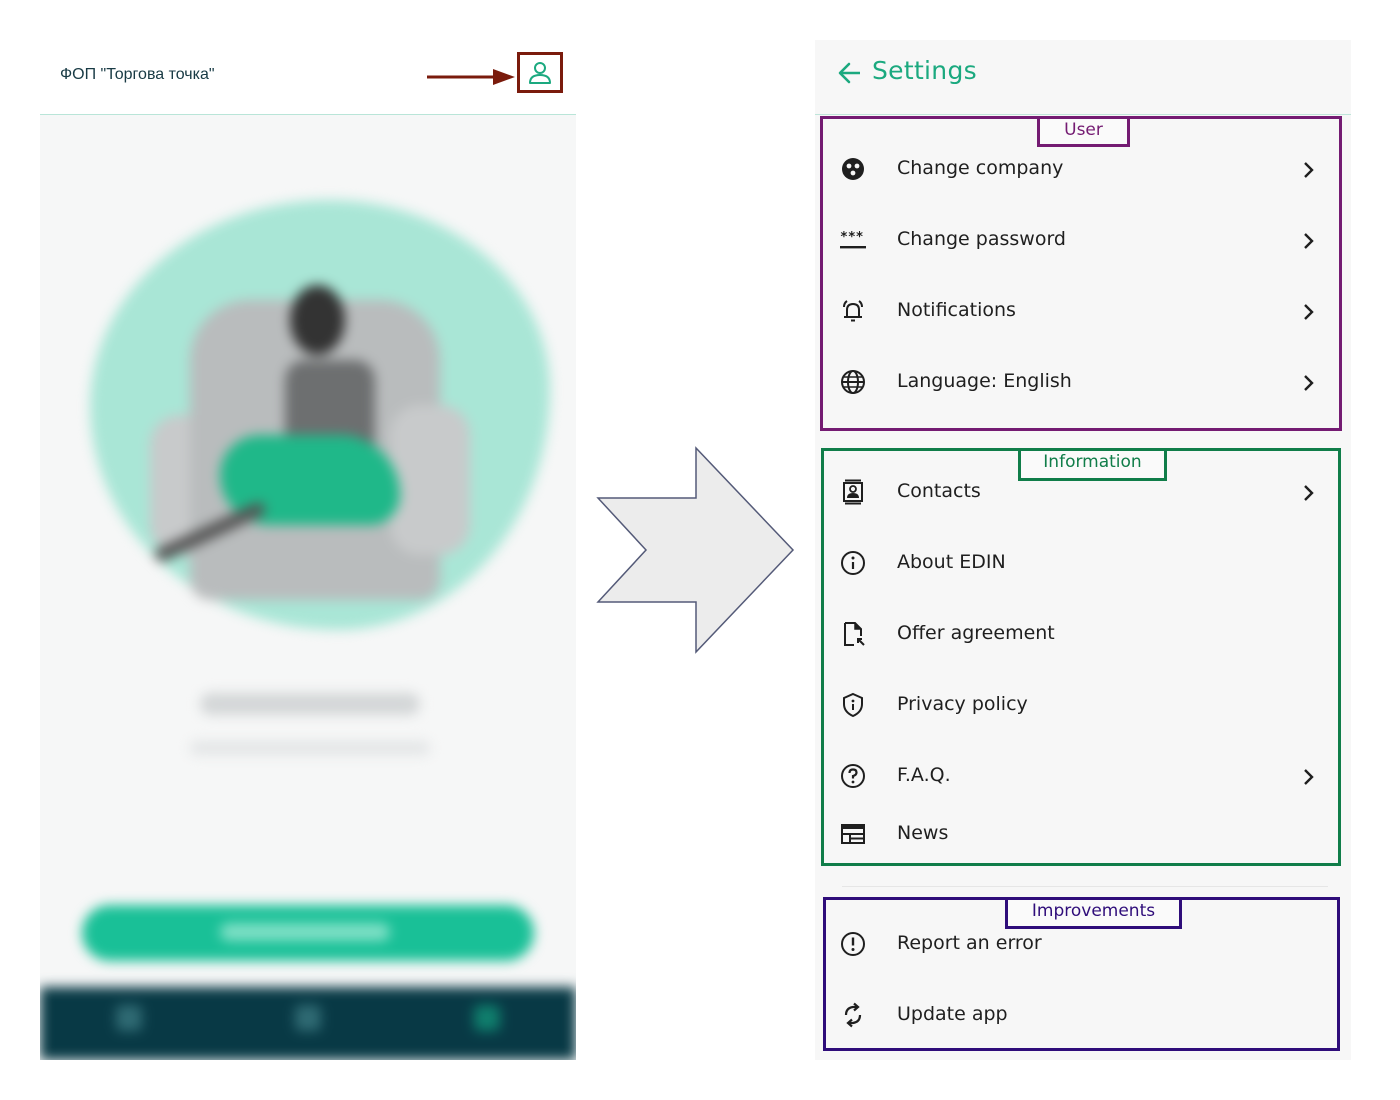  I want to click on section-divider, so click(1085, 886).